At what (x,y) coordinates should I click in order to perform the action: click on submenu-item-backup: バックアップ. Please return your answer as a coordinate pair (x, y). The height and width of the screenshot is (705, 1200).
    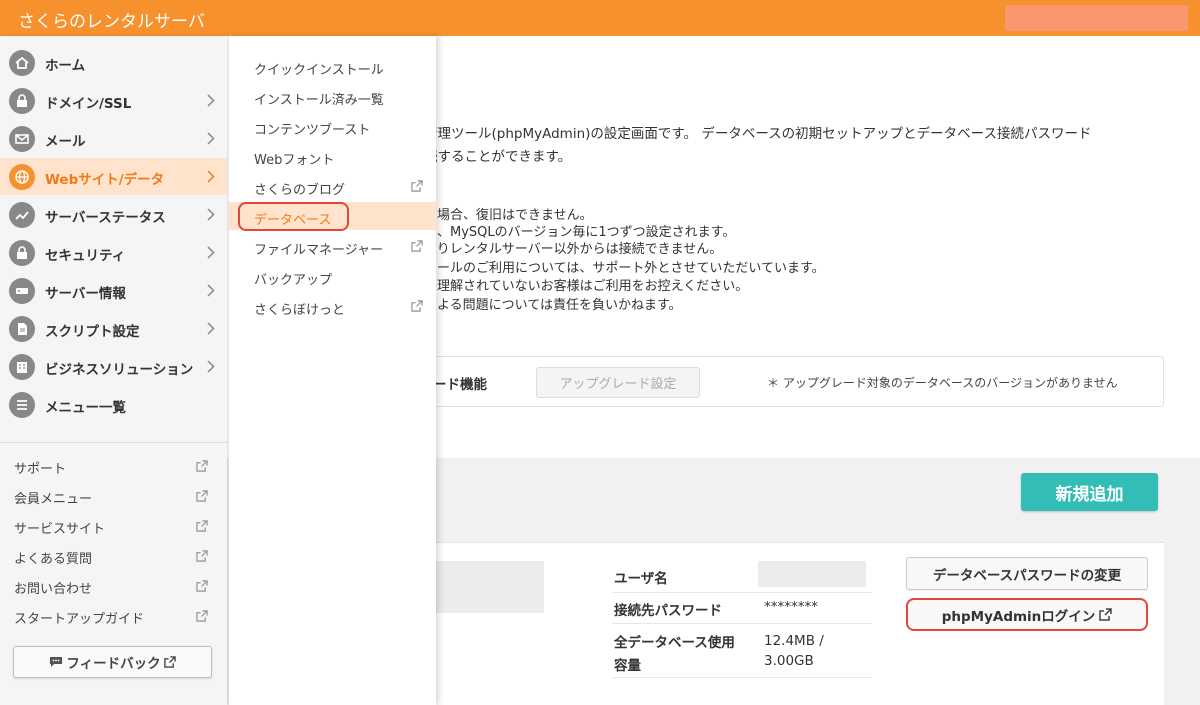
    Looking at the image, I should click on (332, 276).